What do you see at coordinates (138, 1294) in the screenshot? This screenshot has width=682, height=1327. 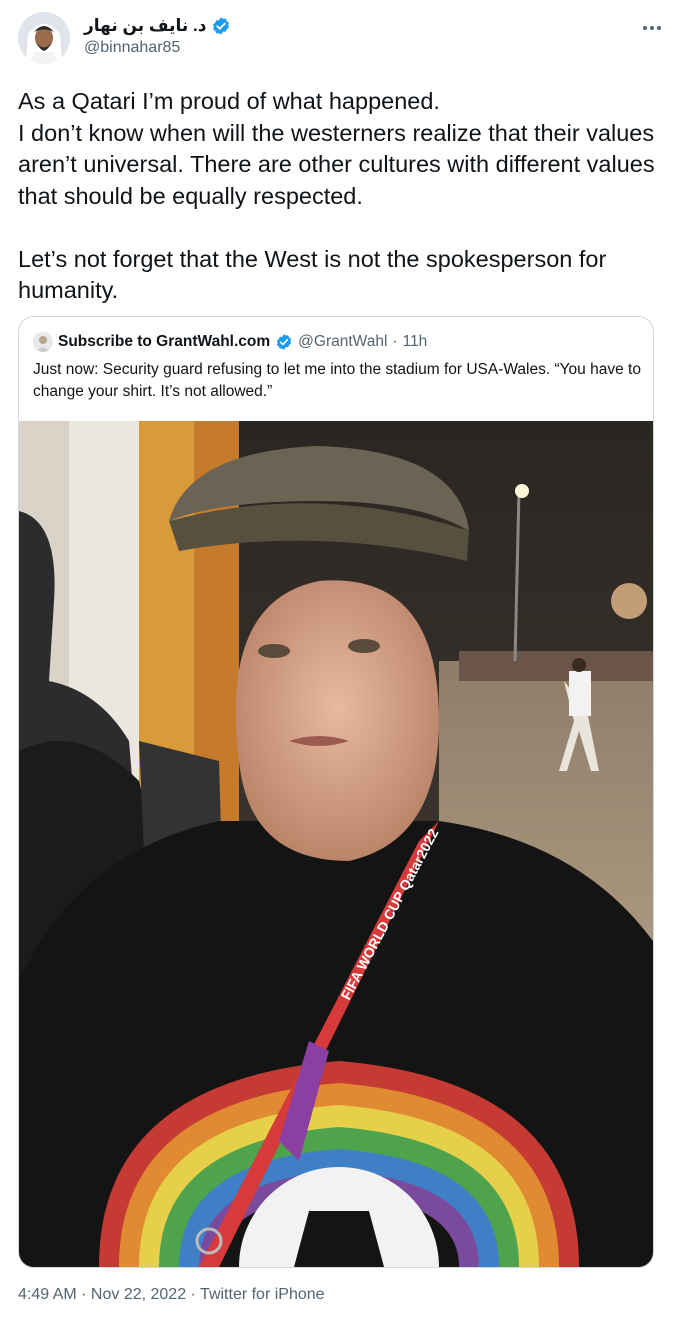 I see `tweet-date: Nov 22, 2022` at bounding box center [138, 1294].